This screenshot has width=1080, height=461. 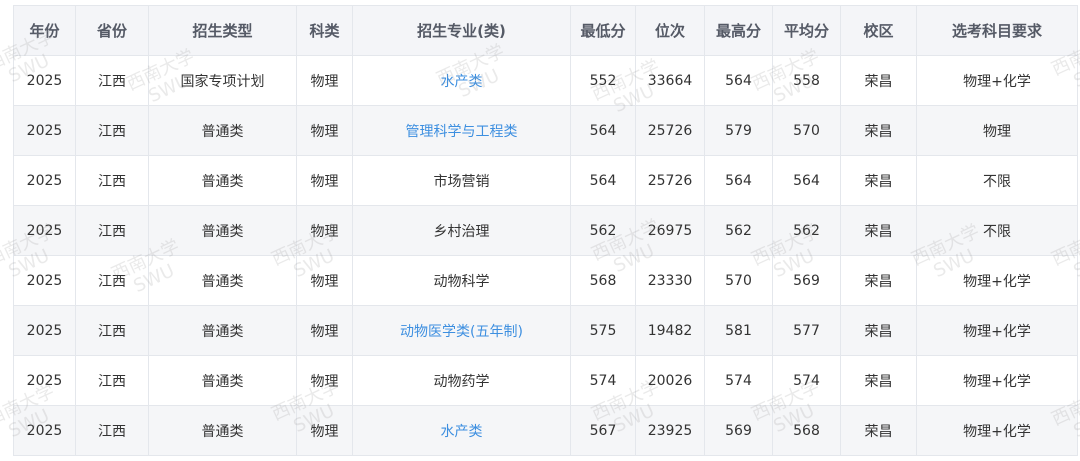 What do you see at coordinates (670, 330) in the screenshot?
I see `cell-rank: 19482` at bounding box center [670, 330].